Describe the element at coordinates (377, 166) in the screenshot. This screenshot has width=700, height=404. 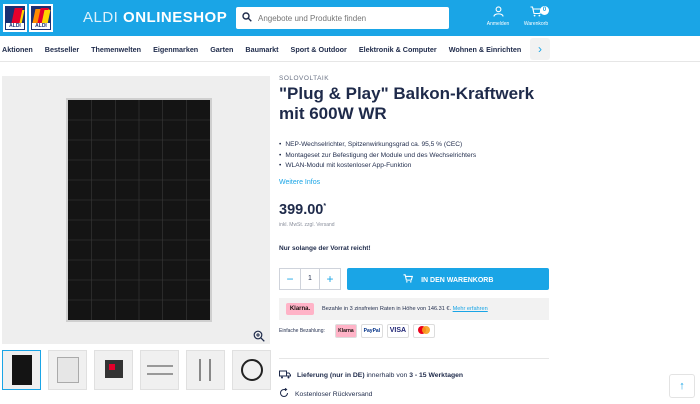
I see `feature-item: WLAN-Modul mit kostenloser App-Funktion` at that location.